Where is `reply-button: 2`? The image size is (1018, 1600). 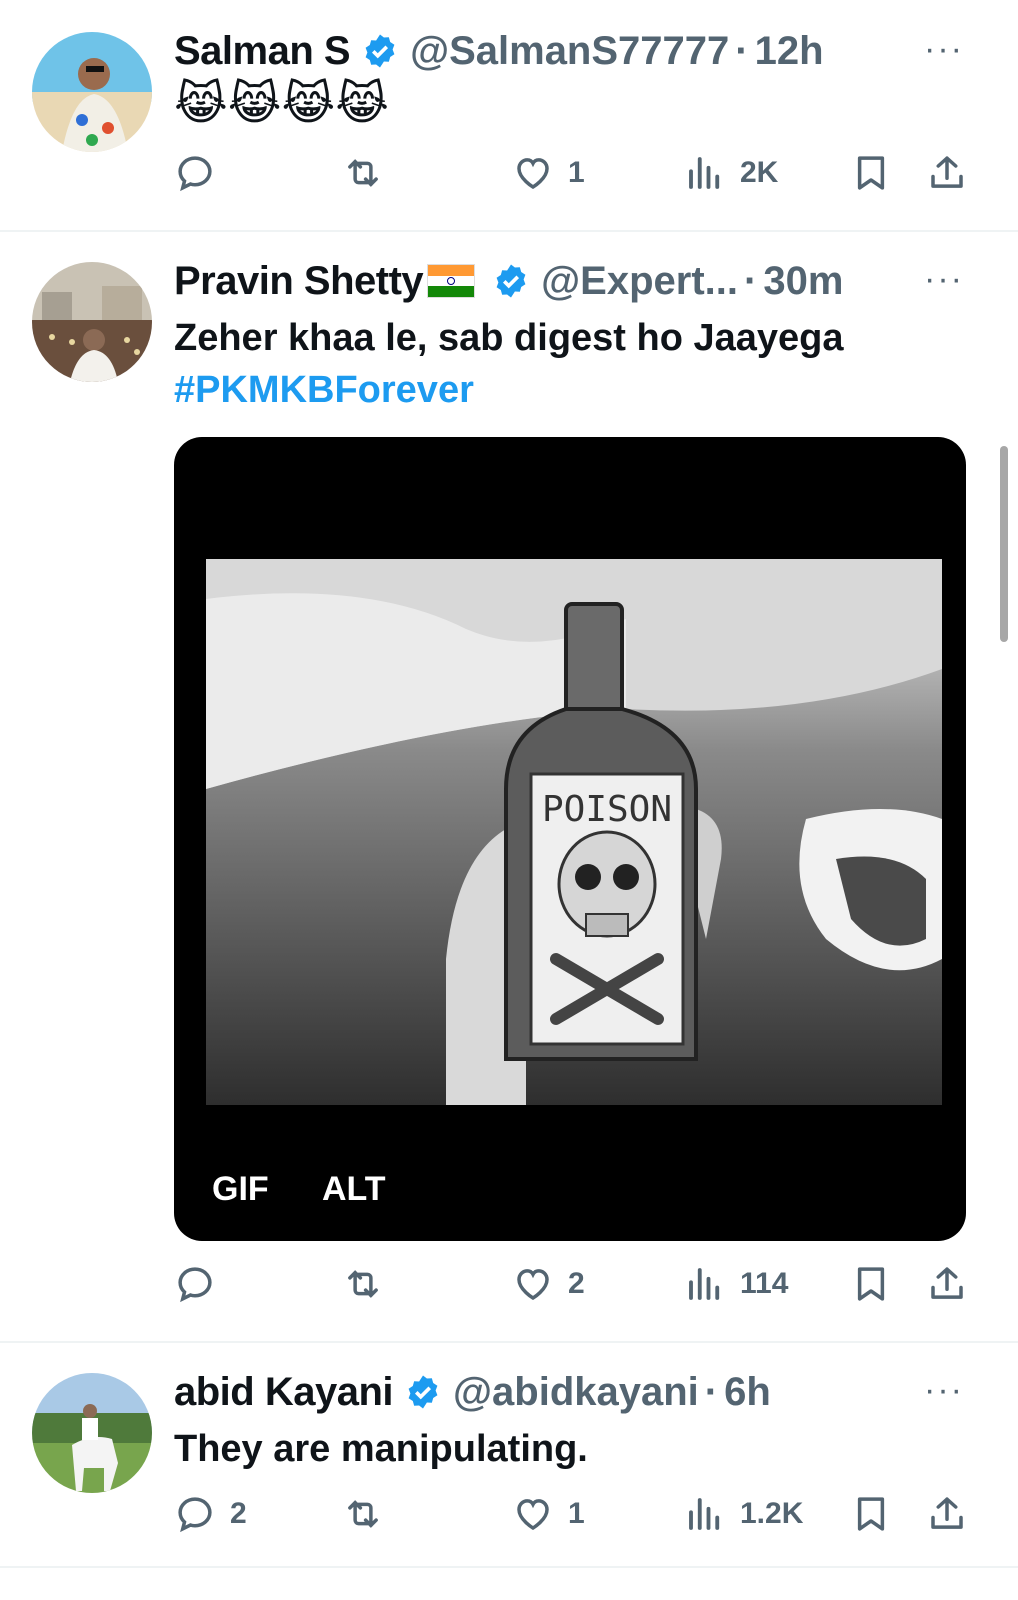 reply-button: 2 is located at coordinates (210, 1514).